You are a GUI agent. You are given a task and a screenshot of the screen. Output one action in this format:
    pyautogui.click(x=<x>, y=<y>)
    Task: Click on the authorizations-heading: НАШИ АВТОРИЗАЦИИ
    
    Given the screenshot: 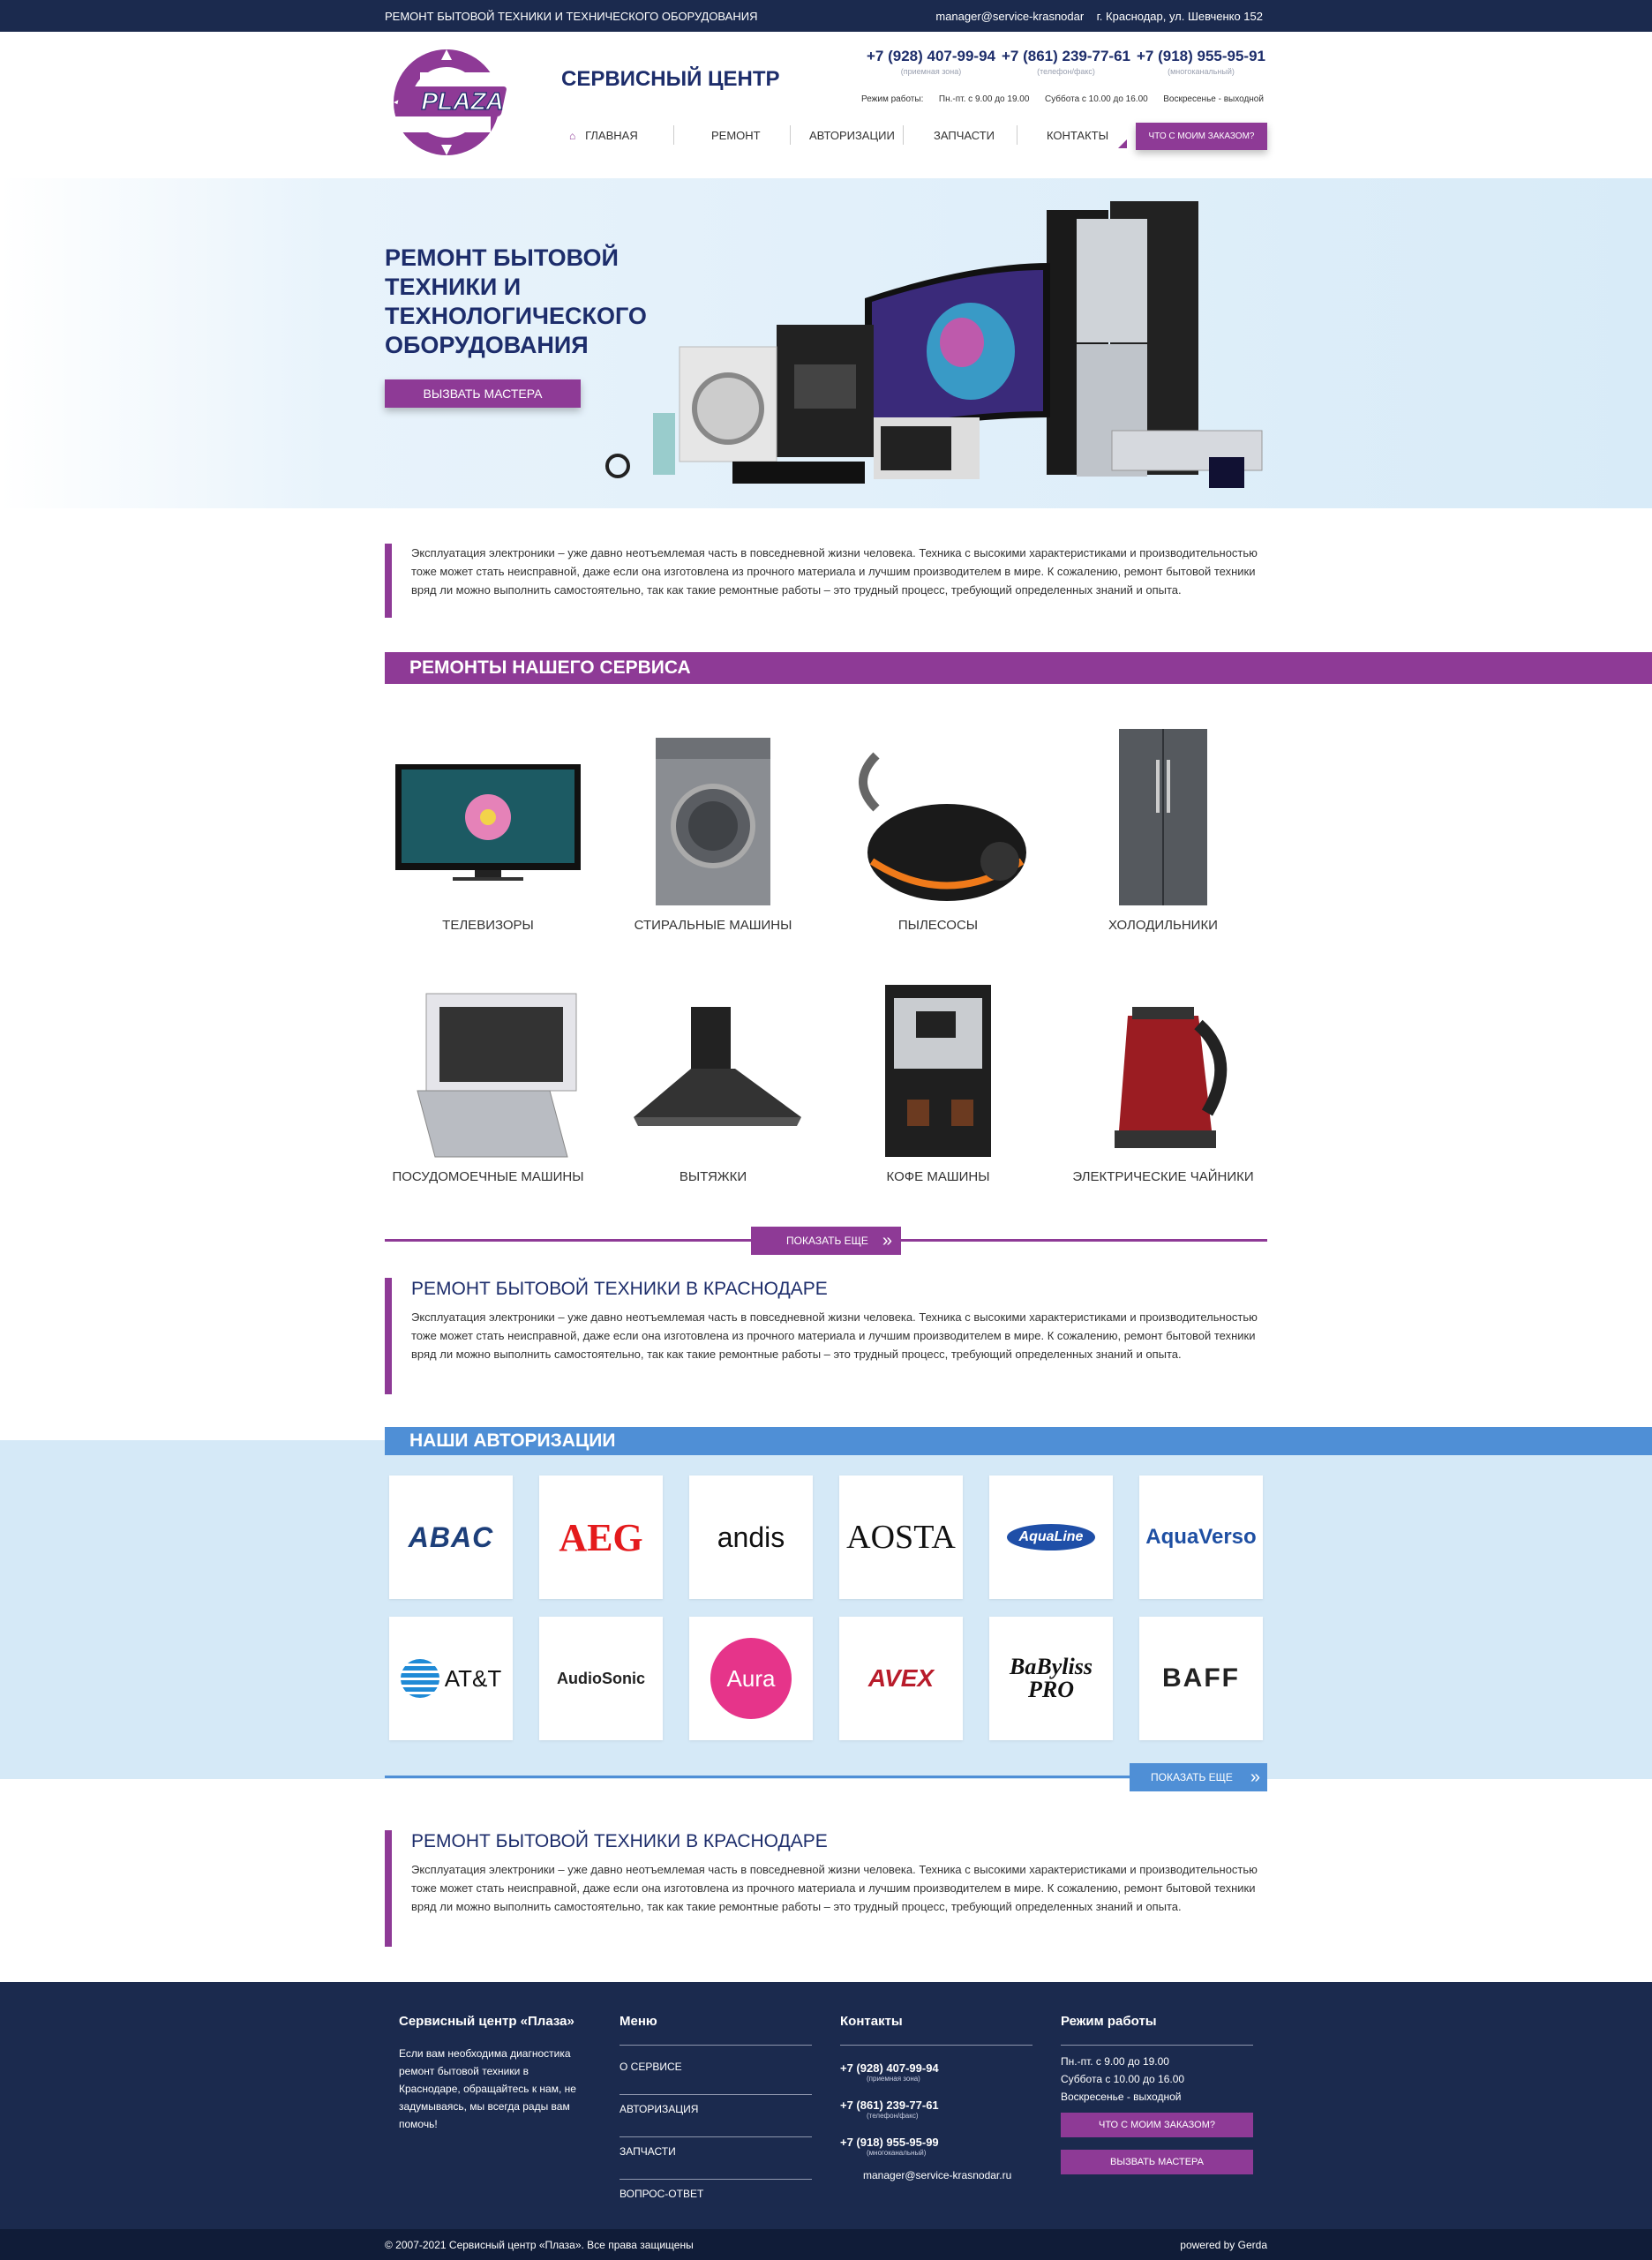 What is the action you would take?
    pyautogui.click(x=1018, y=1441)
    